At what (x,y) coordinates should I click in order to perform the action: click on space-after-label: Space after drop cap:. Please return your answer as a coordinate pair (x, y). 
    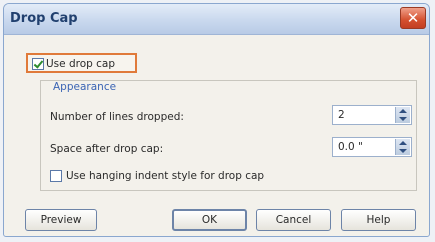
    Looking at the image, I should click on (107, 149).